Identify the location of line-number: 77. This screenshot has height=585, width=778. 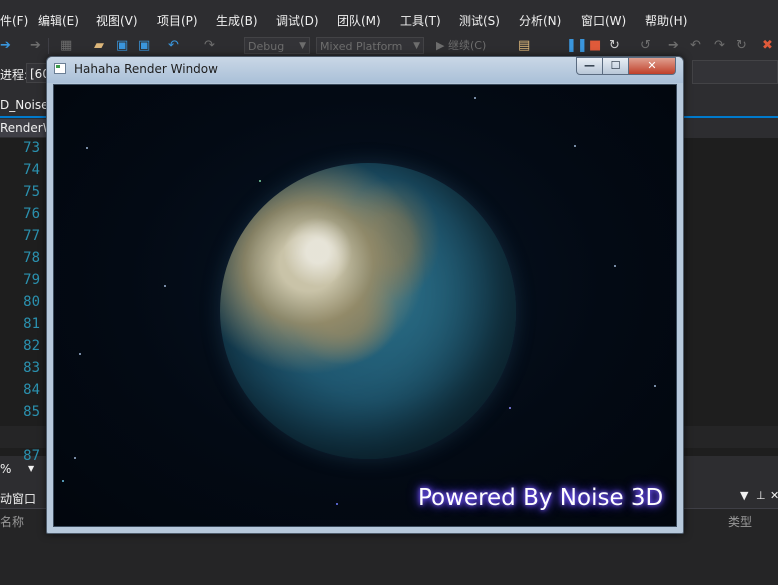
(31, 236).